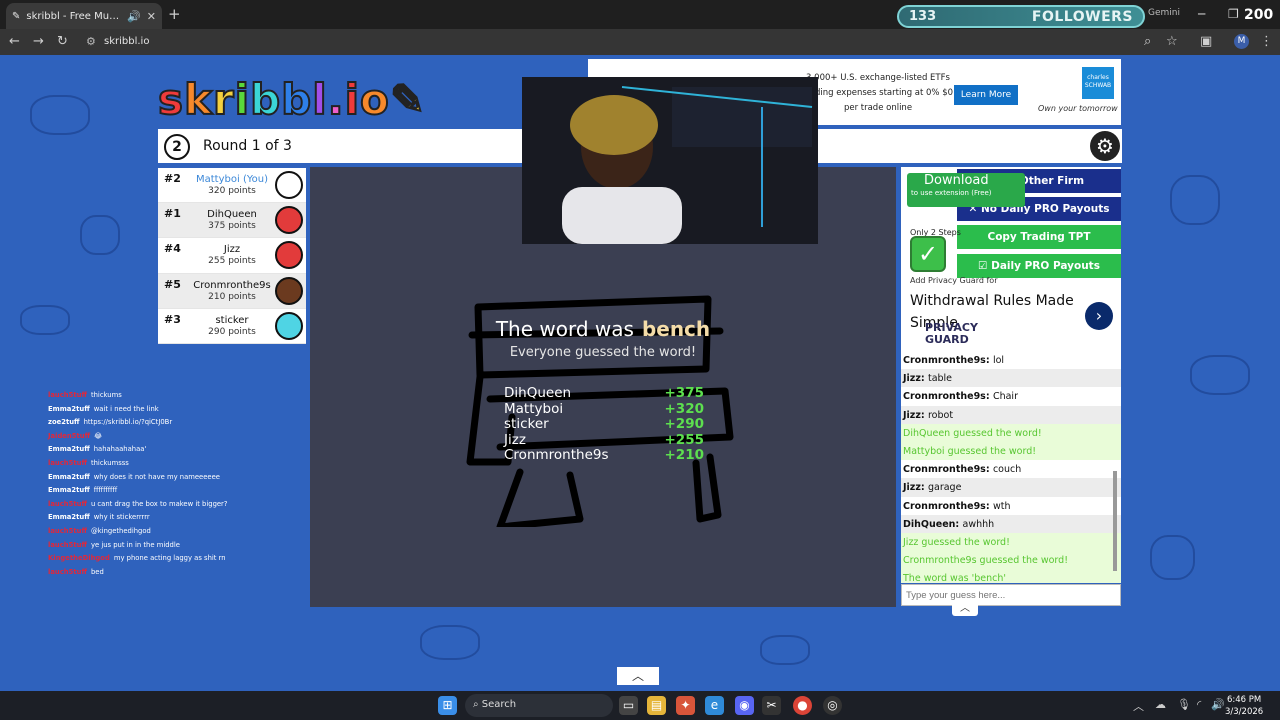 Image resolution: width=1280 pixels, height=720 pixels. Describe the element at coordinates (978, 524) in the screenshot. I see `chat-text: awhhh` at that location.